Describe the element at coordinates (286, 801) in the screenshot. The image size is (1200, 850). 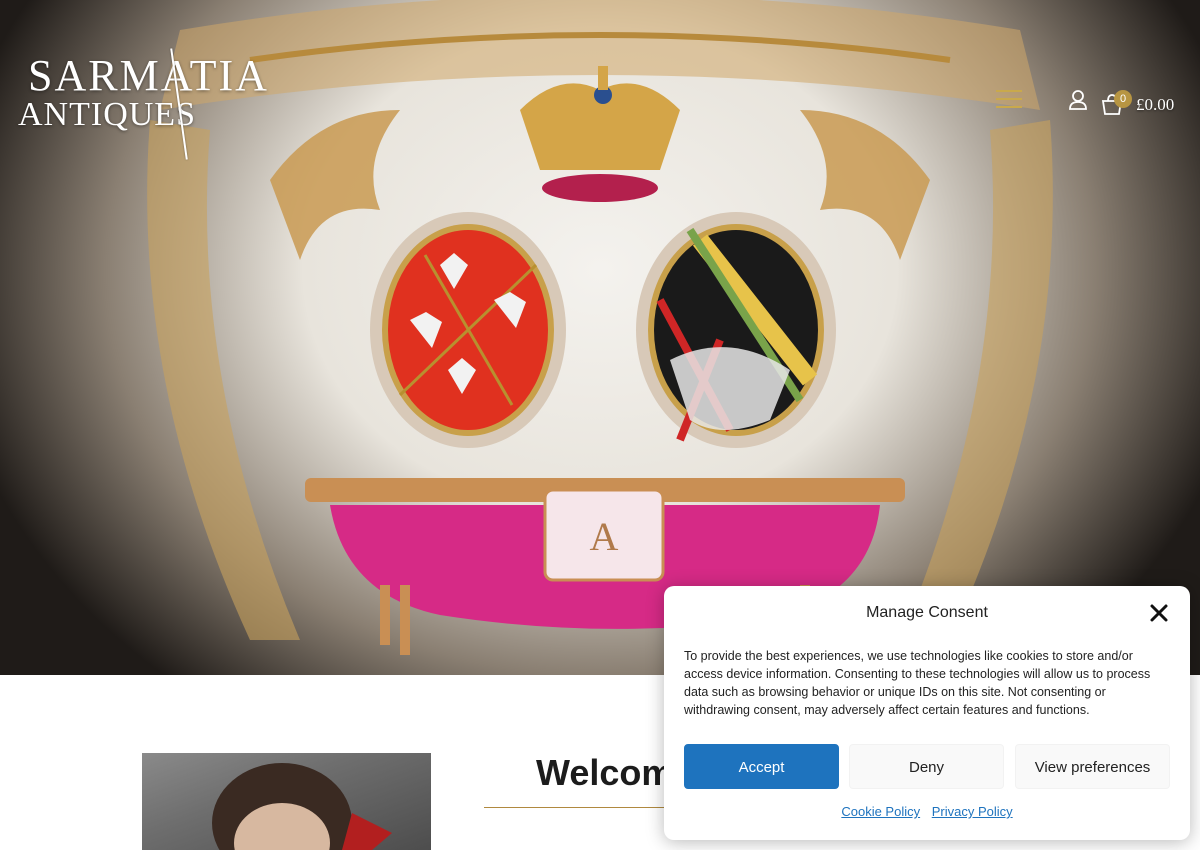
I see `portrait-image` at that location.